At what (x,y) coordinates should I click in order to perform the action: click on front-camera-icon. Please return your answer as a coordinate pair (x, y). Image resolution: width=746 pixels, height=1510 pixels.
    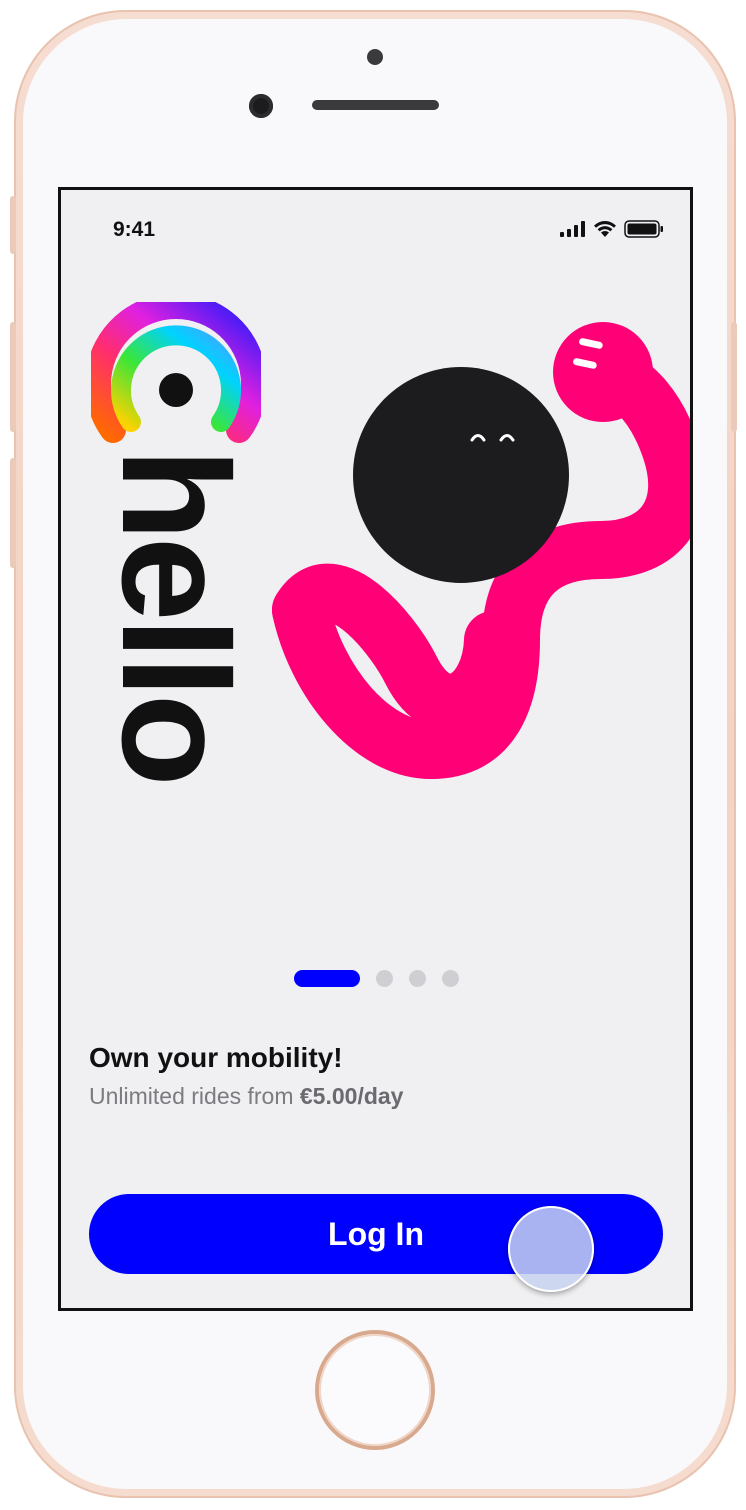
    Looking at the image, I should click on (261, 106).